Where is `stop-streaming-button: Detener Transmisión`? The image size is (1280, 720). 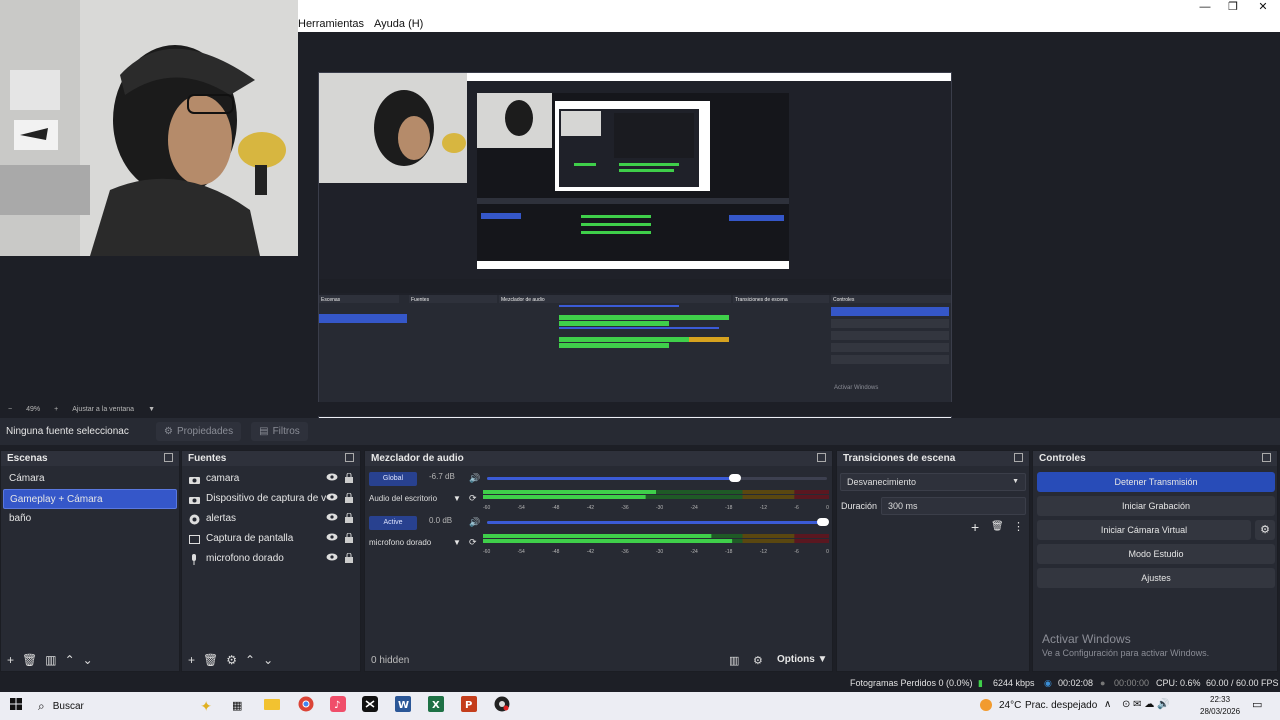 stop-streaming-button: Detener Transmisión is located at coordinates (1156, 482).